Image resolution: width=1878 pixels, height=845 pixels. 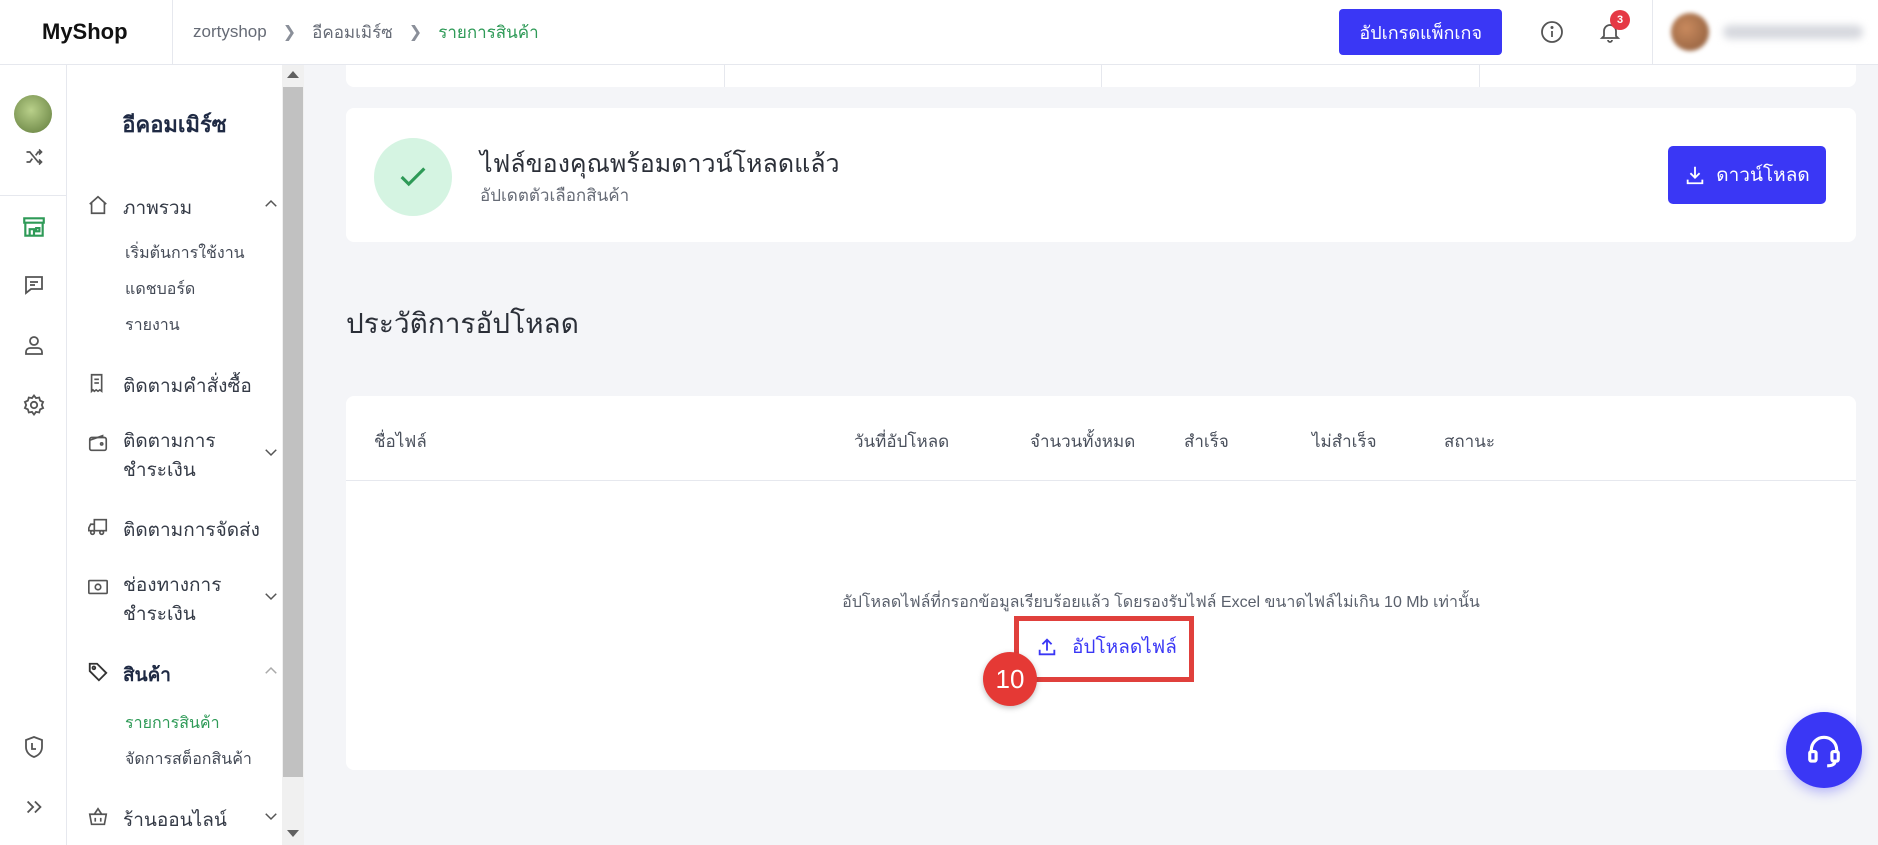 I want to click on home-icon, so click(x=98, y=205).